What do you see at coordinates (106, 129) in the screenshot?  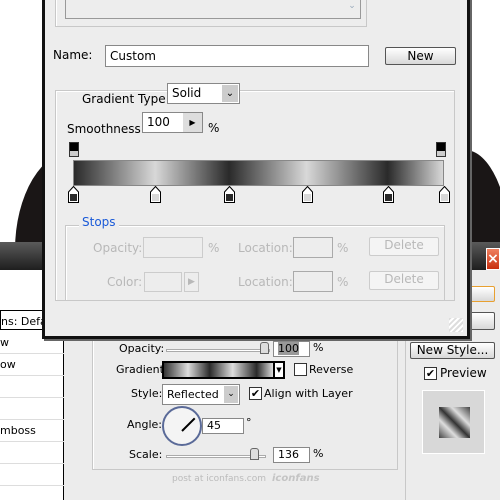 I see `smoothness-label: Smoothness:` at bounding box center [106, 129].